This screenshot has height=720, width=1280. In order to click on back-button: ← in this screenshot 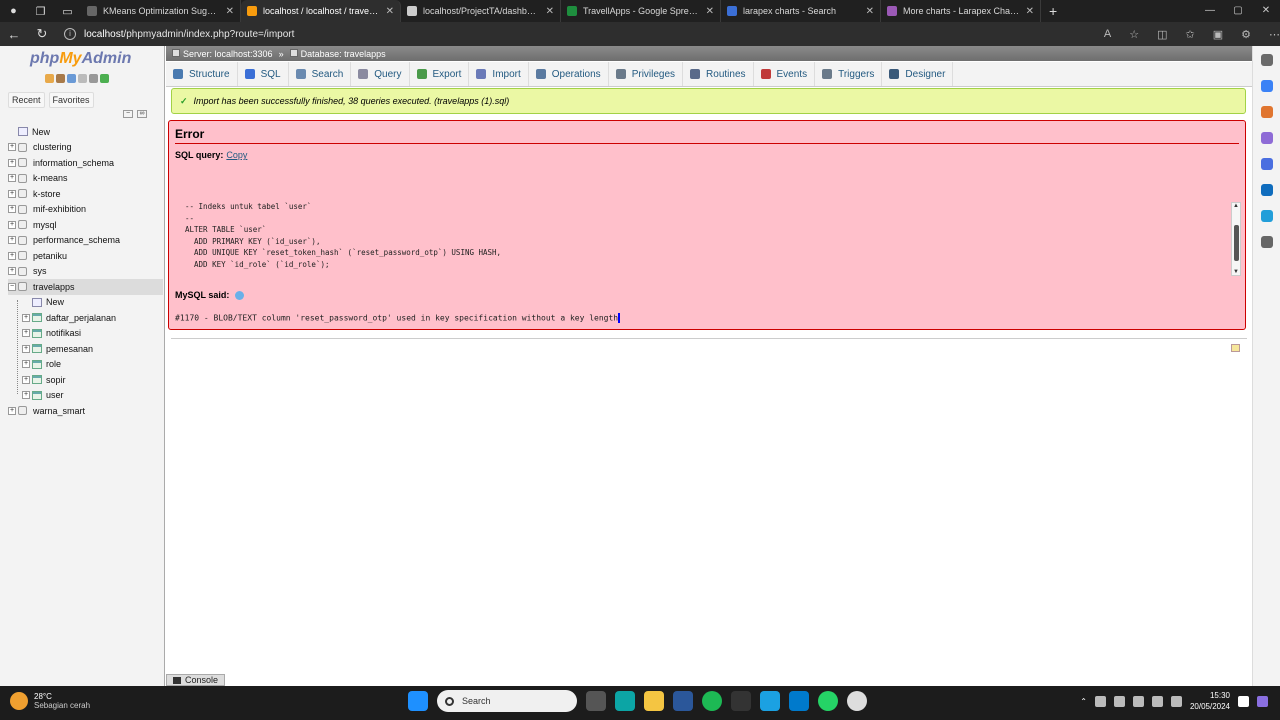, I will do `click(14, 34)`.